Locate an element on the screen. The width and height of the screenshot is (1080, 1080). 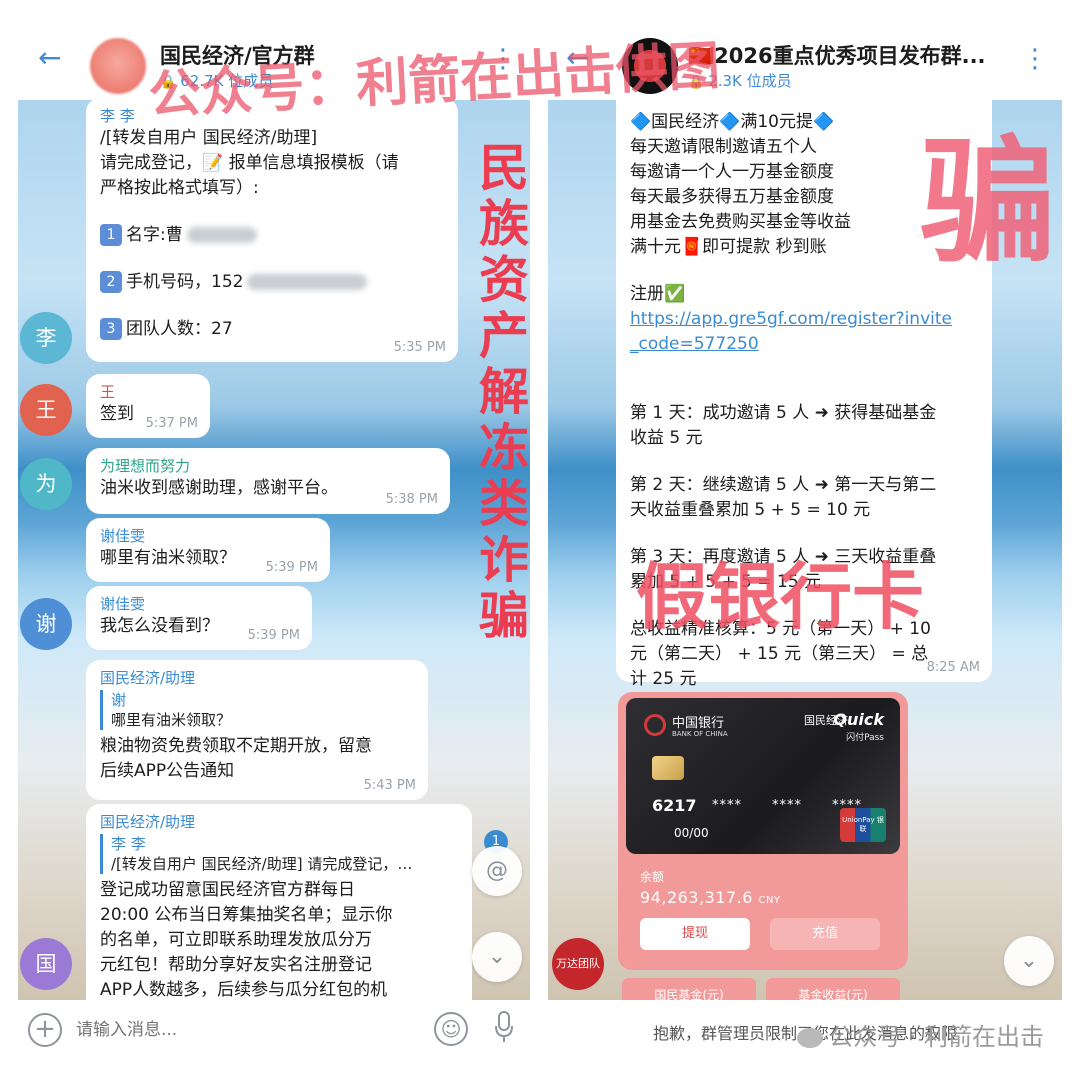
message-time: 5:35 PM is located at coordinates (419, 347).